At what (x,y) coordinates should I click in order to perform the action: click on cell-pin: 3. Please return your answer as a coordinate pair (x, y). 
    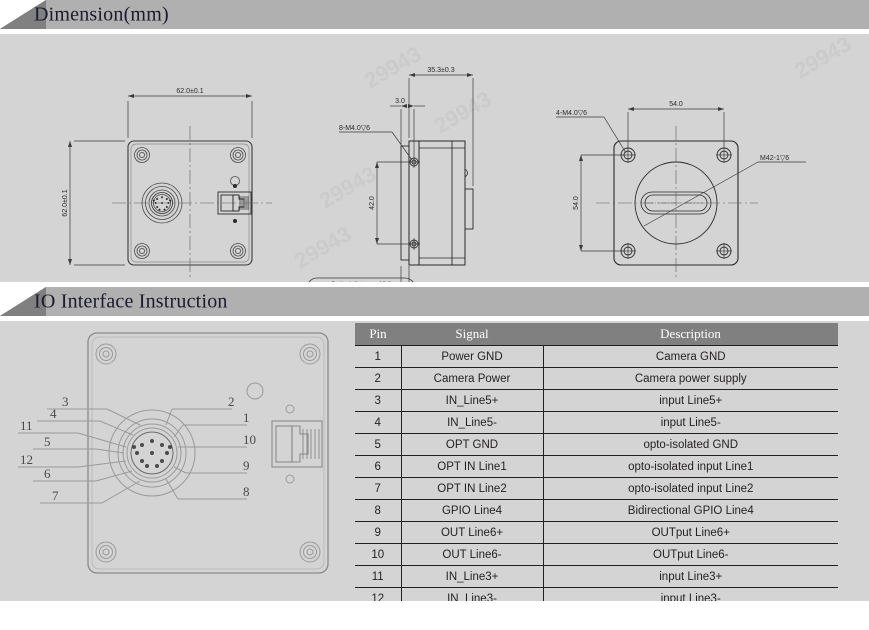
    Looking at the image, I should click on (378, 400).